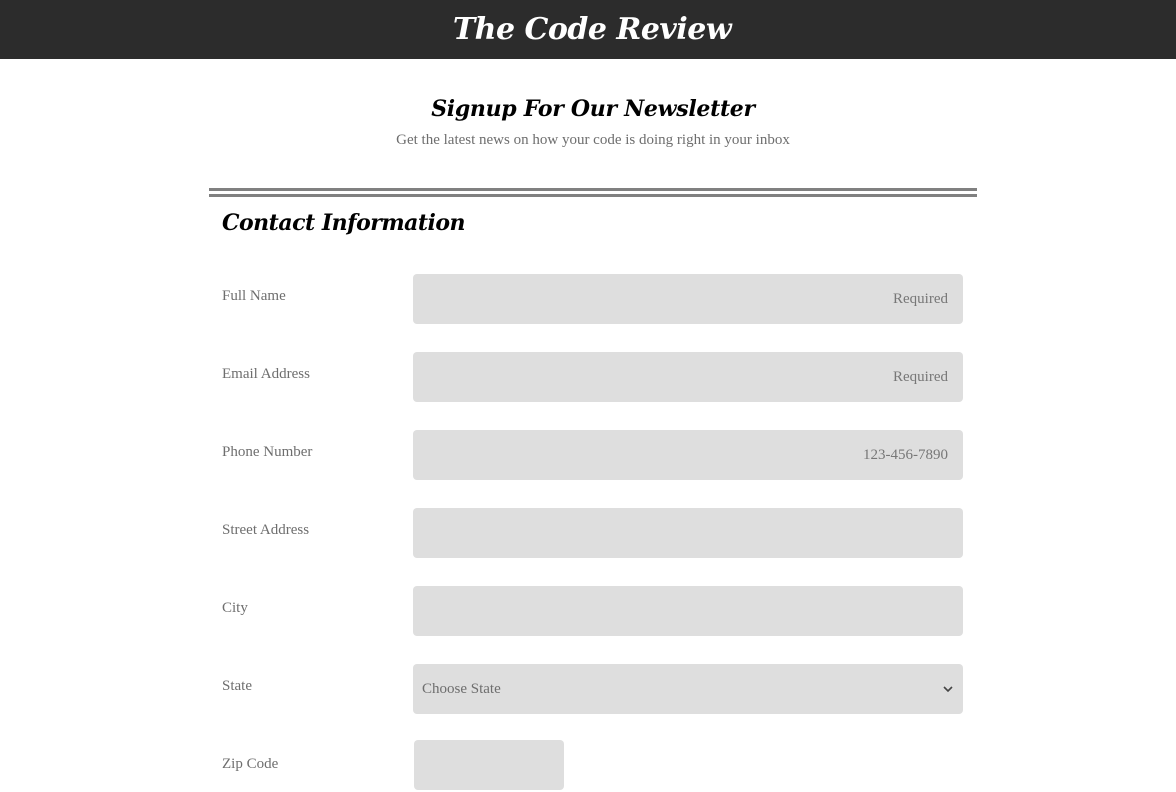 This screenshot has height=792, width=1176. I want to click on street-row: Street Address, so click(592, 533).